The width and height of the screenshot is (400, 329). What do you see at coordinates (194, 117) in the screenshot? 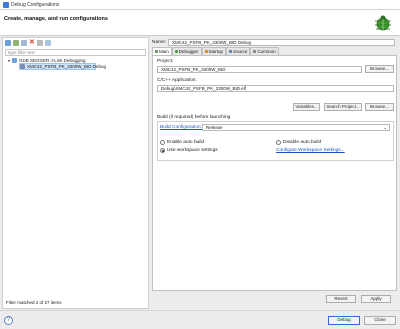
I see `build-label: Build (if required) before launching` at bounding box center [194, 117].